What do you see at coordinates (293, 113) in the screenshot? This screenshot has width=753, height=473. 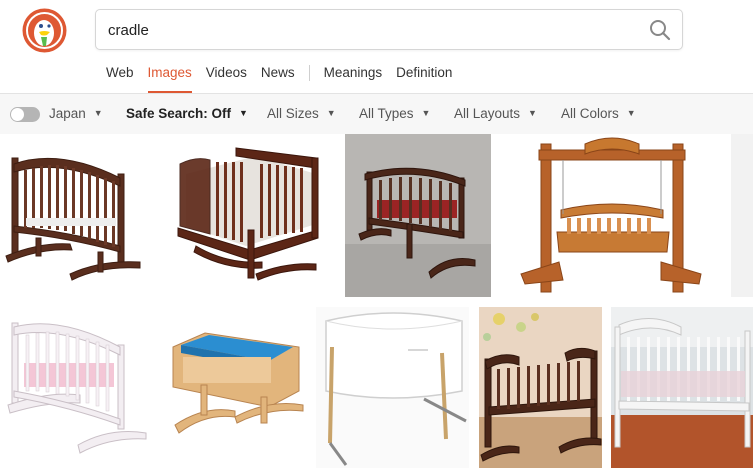 I see `size-label: All Sizes` at bounding box center [293, 113].